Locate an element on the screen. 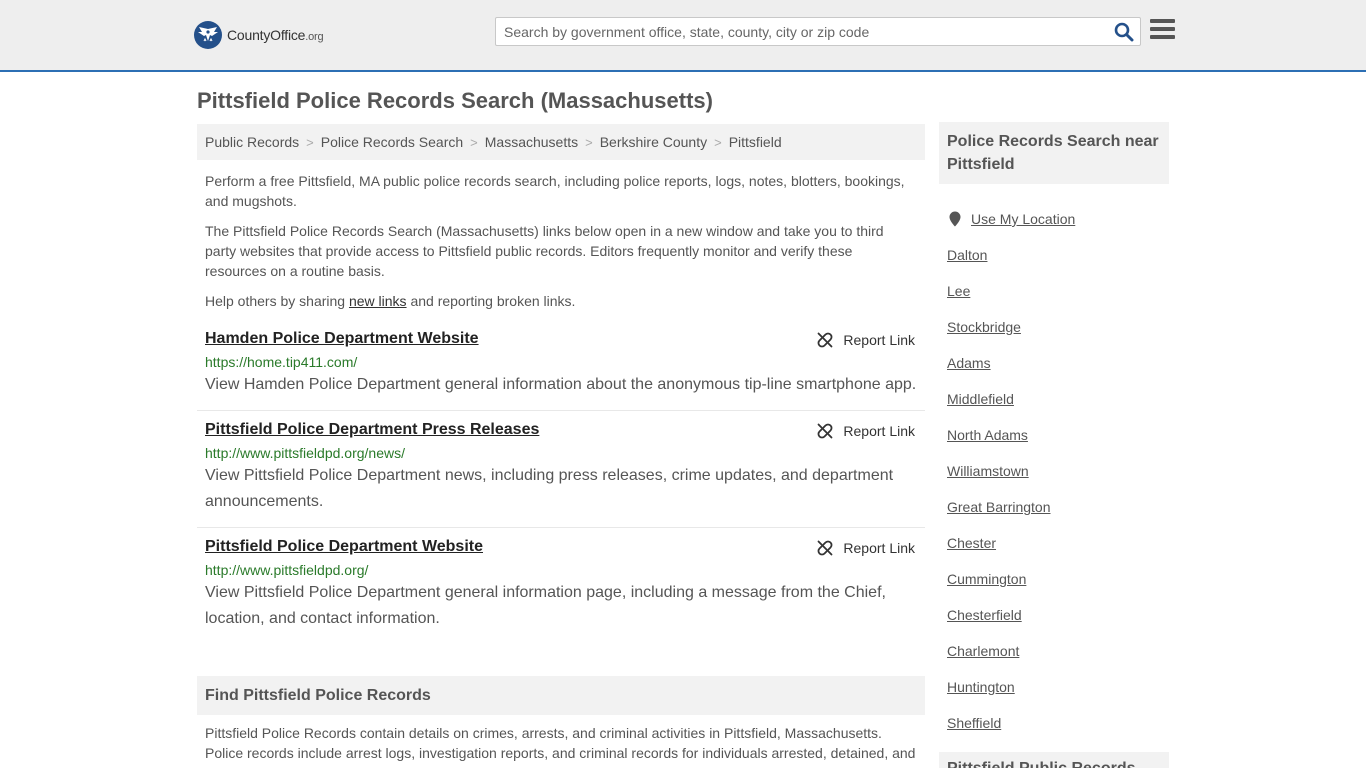 The image size is (1366, 768). breadcrumb-pittsfield: Pittsfield is located at coordinates (755, 142).